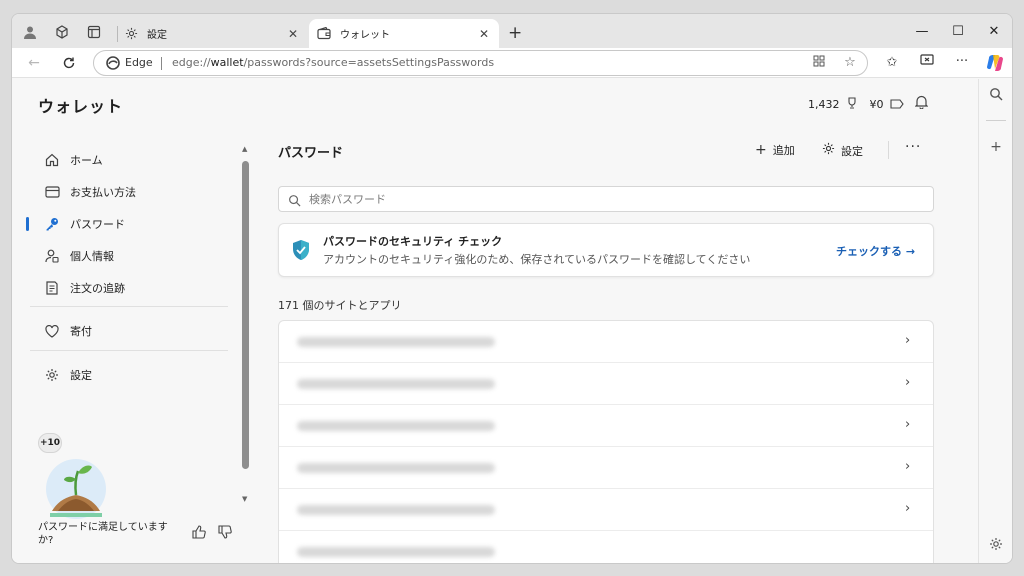 This screenshot has width=1024, height=576. I want to click on more-menu-icon: ···, so click(962, 62).